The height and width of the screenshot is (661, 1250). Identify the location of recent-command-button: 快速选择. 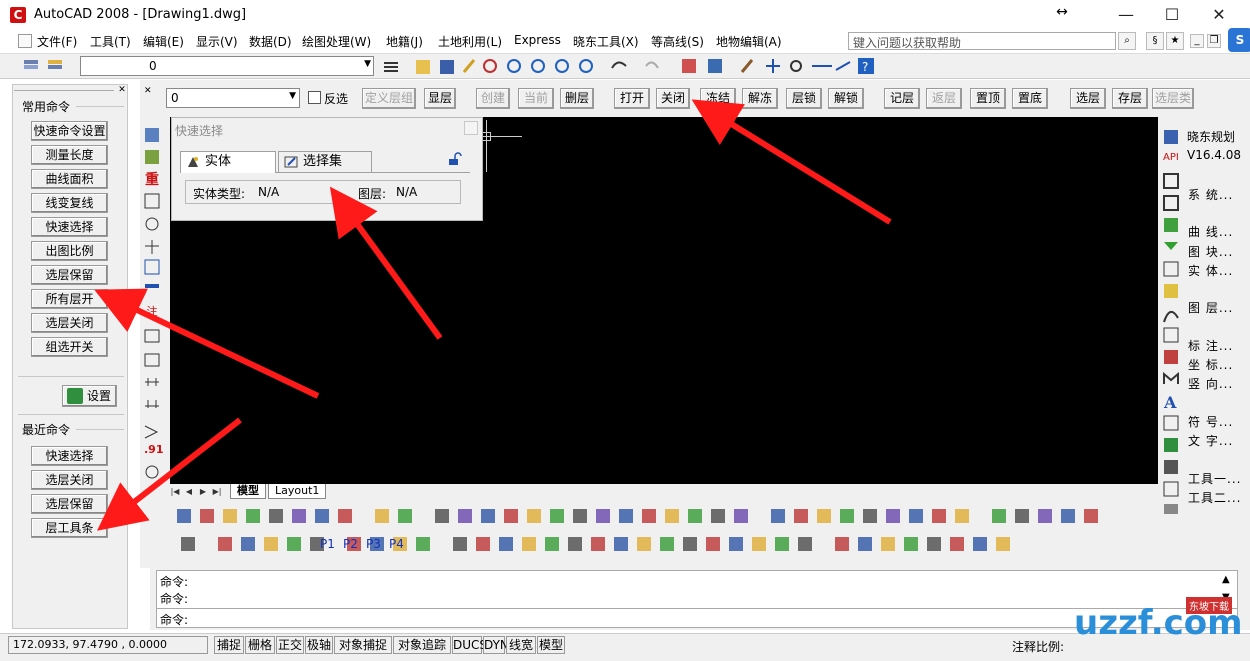
(69, 456).